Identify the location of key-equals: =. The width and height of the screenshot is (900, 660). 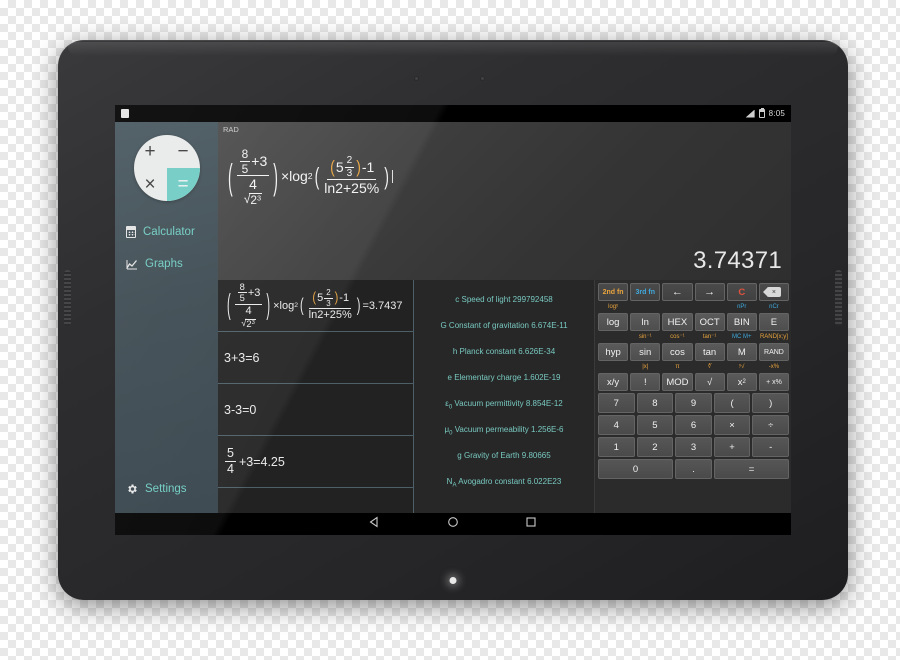
(752, 469).